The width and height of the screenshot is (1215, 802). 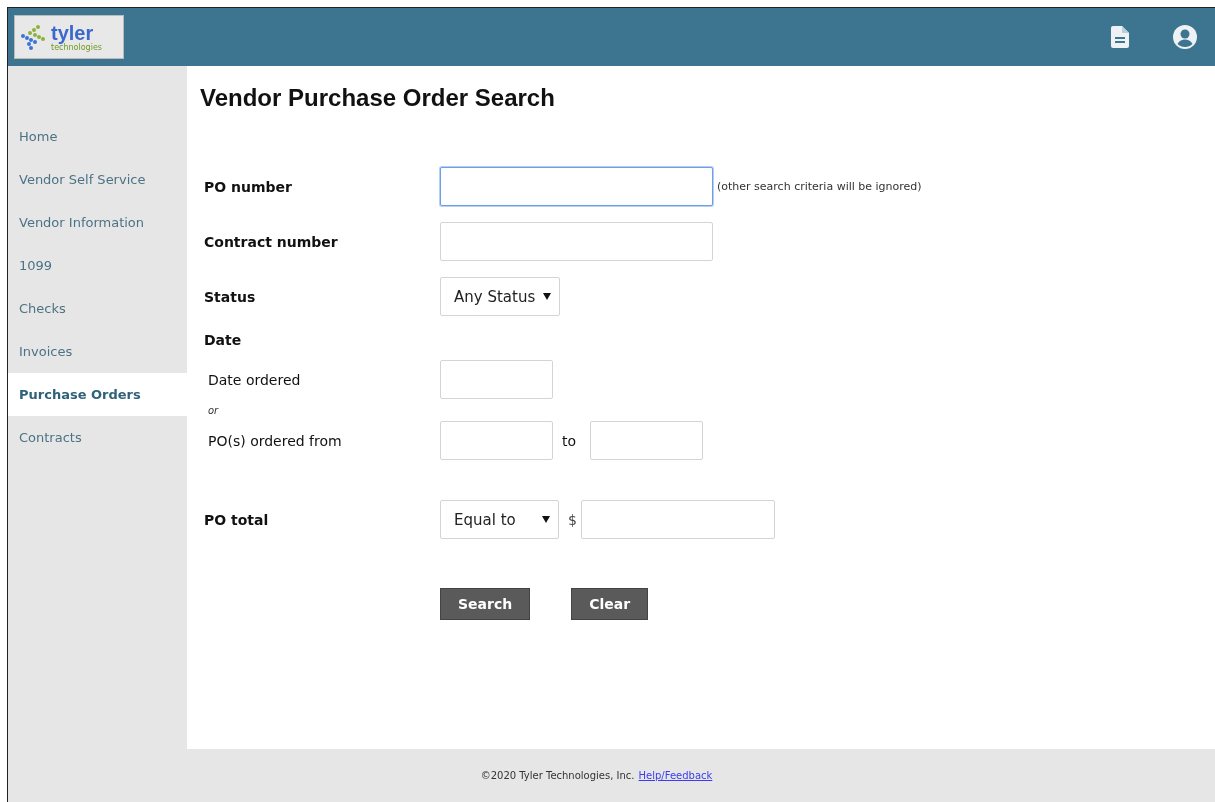 I want to click on document-icon, so click(x=1120, y=37).